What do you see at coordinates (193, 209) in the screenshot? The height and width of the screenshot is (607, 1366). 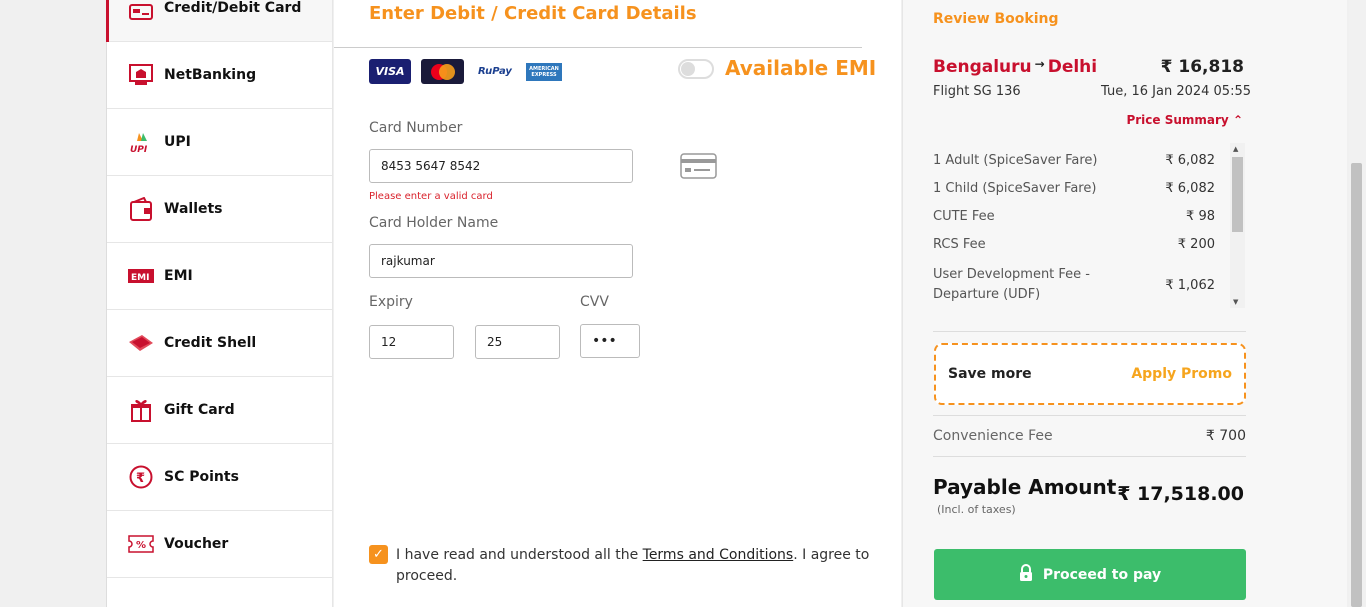 I see `sidebar-item-label: Wallets` at bounding box center [193, 209].